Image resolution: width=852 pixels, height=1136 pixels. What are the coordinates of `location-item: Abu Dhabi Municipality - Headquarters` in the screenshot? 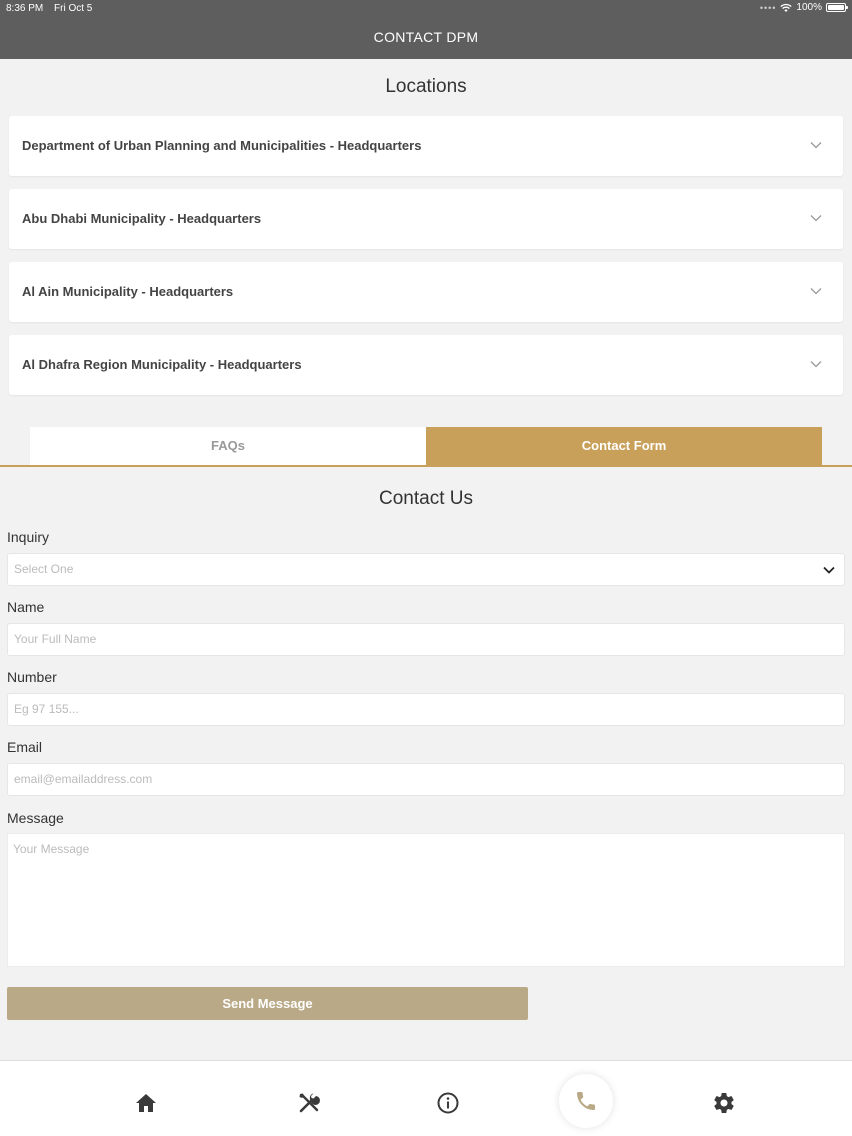 It's located at (426, 219).